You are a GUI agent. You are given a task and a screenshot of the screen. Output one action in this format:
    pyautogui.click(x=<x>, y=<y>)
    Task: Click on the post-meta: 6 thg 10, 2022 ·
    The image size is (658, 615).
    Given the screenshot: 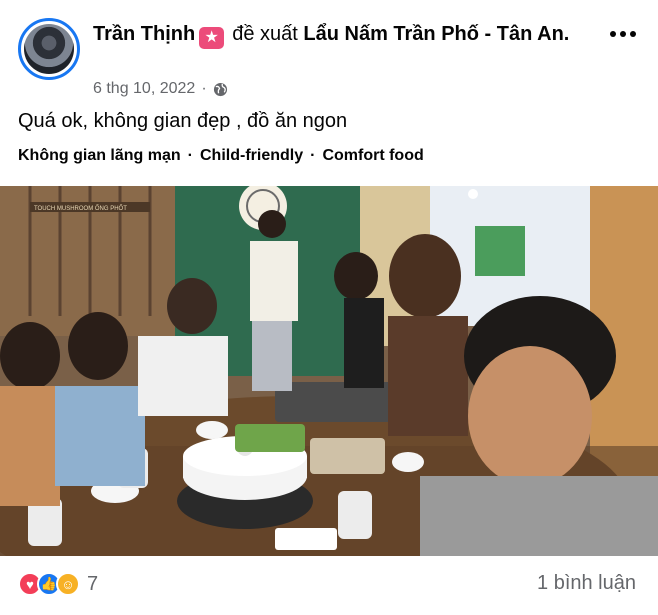 What is the action you would take?
    pyautogui.click(x=160, y=89)
    